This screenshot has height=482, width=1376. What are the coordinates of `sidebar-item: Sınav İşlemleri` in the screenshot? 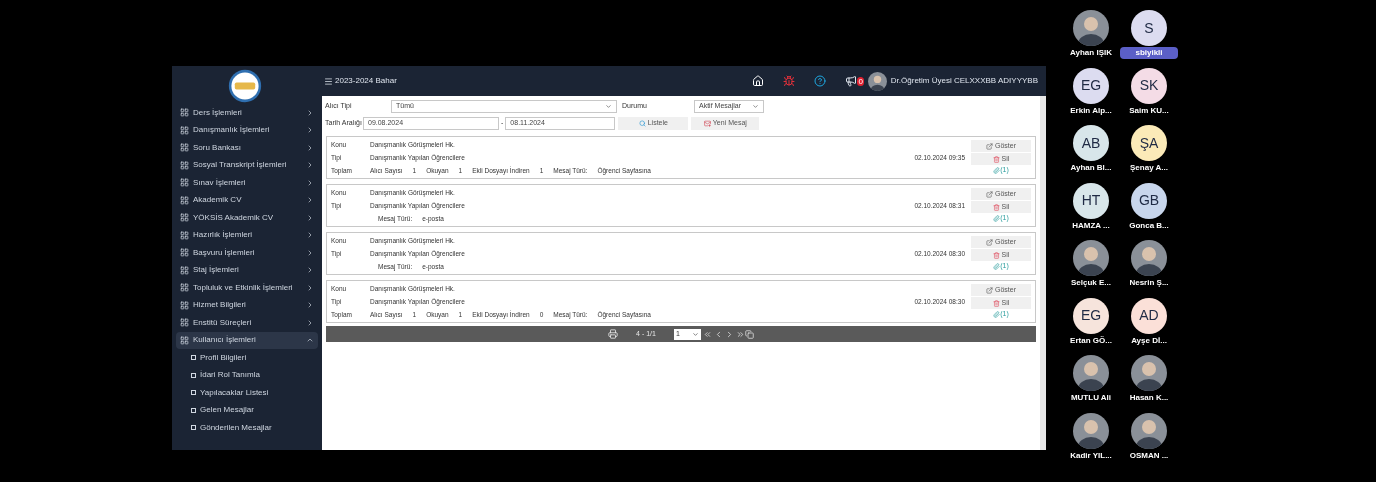 It's located at (247, 183).